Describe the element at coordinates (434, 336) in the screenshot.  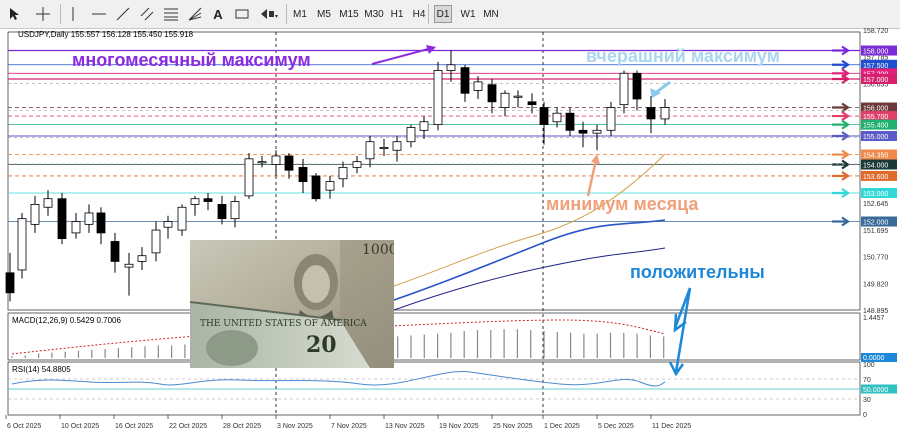
I see `macd-pane-border` at that location.